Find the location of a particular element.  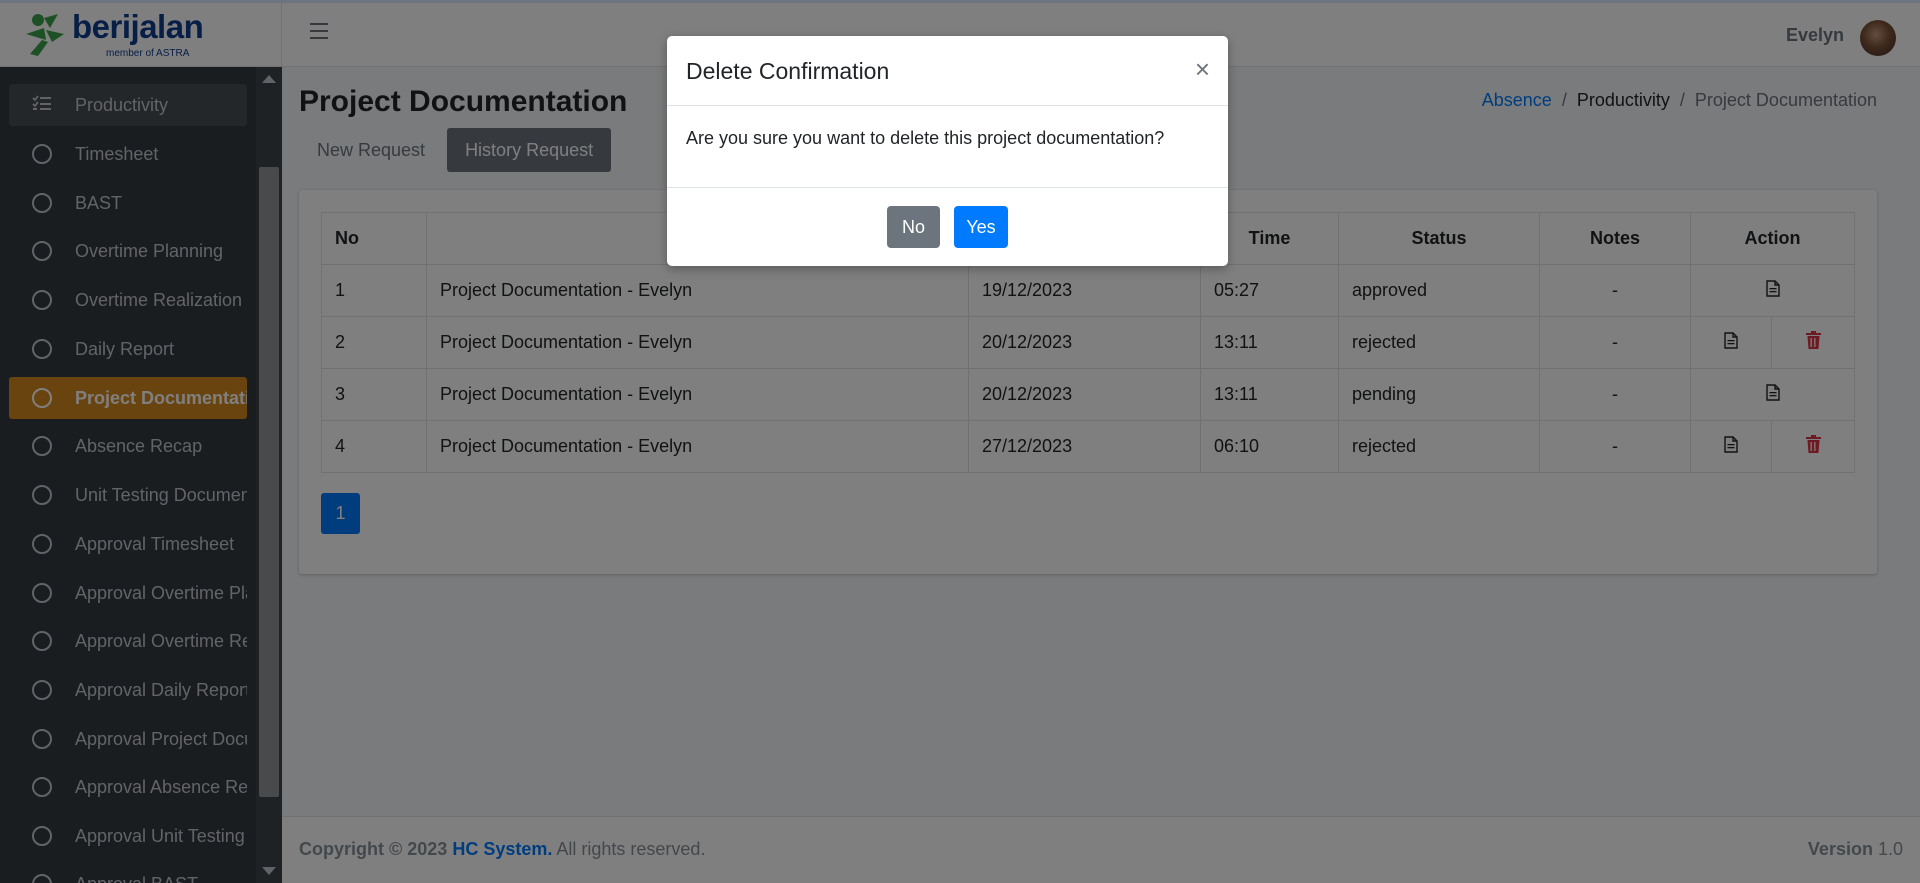

modal-footer: No Yes is located at coordinates (947, 226).